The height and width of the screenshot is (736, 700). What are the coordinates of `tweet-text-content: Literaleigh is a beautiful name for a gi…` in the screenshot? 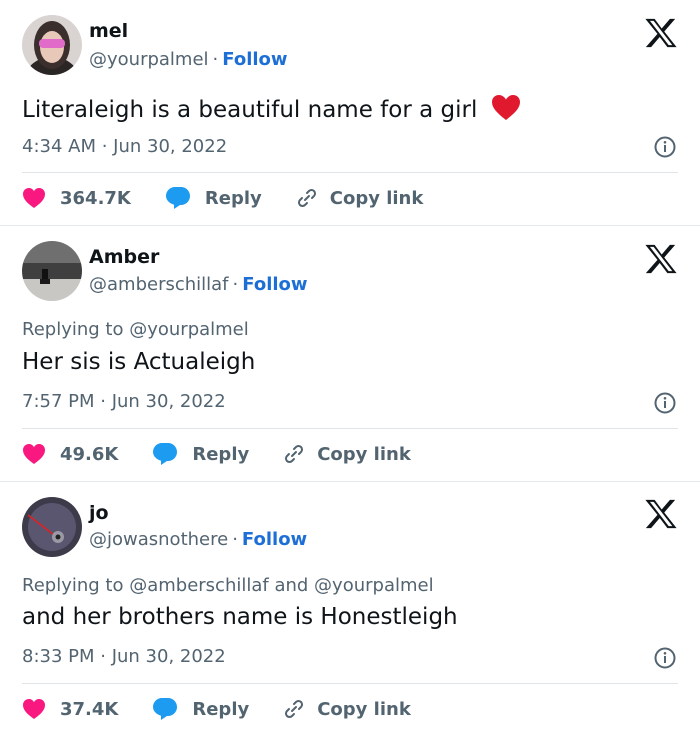 It's located at (250, 110).